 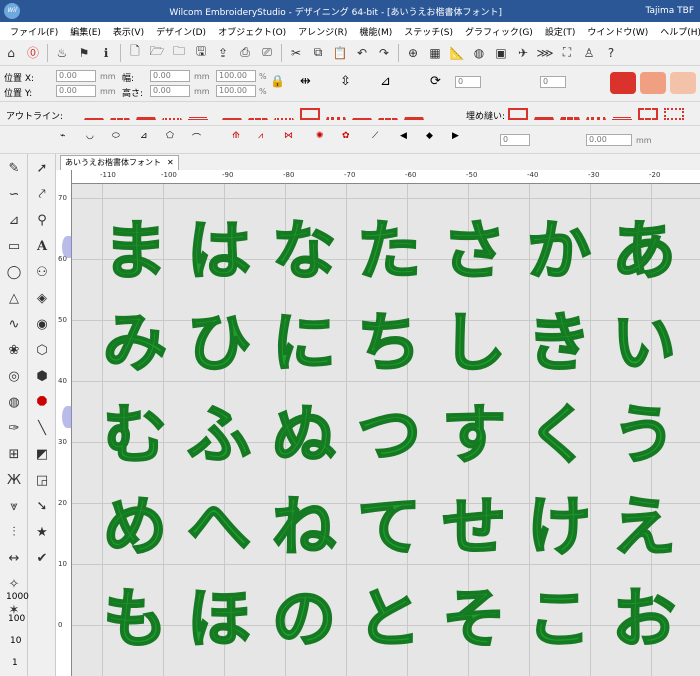 What do you see at coordinates (172, 114) in the screenshot?
I see `outline-backstitch` at bounding box center [172, 114].